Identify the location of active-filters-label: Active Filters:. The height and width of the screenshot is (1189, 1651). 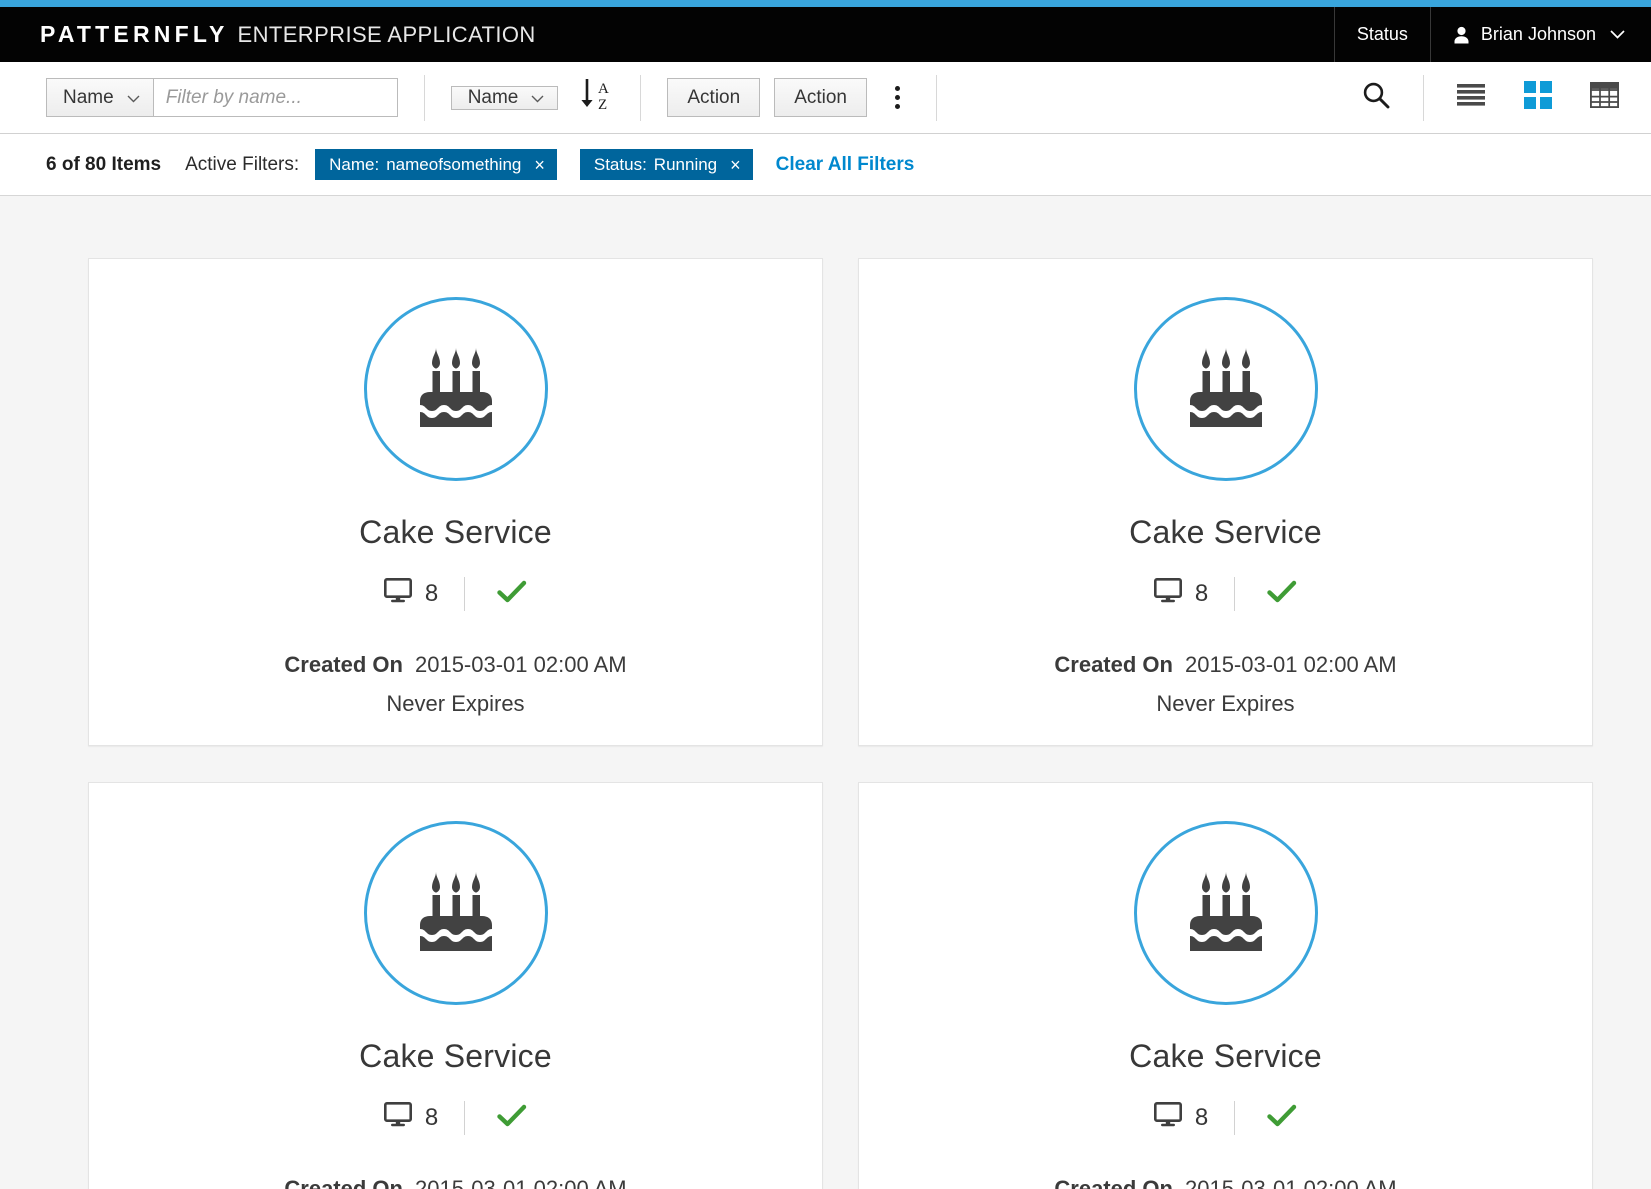
(242, 164).